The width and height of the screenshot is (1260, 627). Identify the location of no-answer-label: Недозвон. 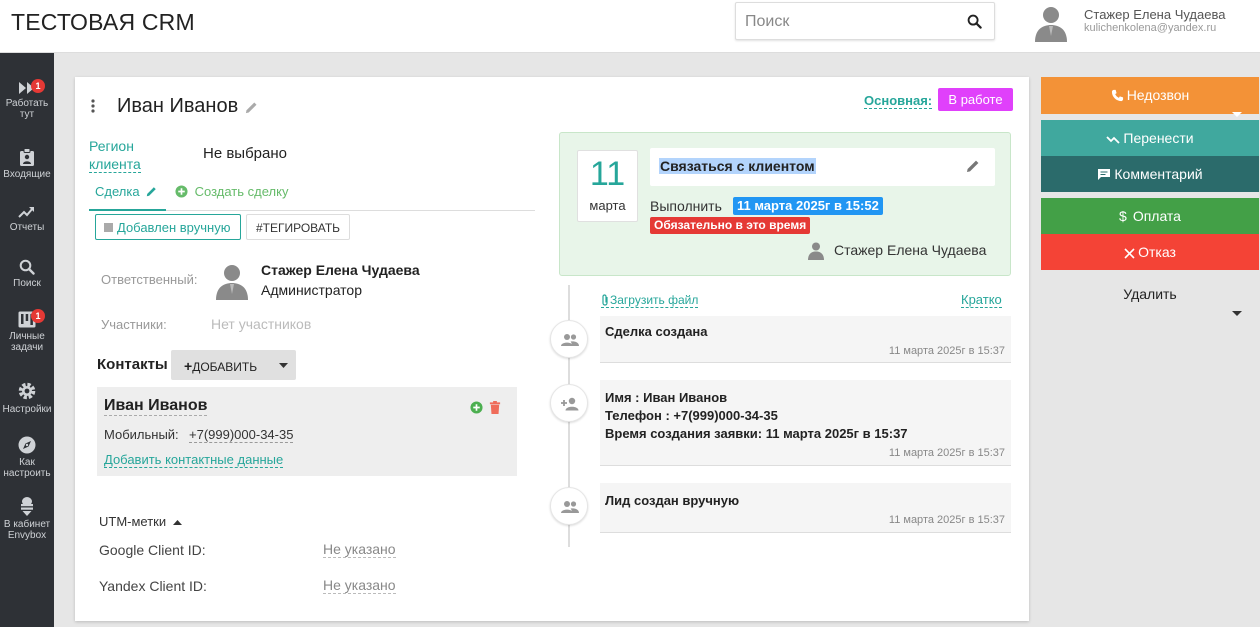
(1158, 95).